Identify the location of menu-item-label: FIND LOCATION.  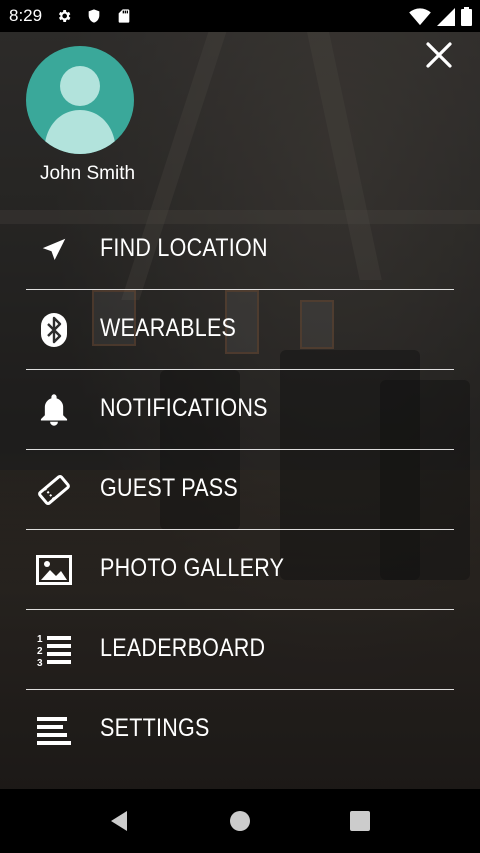
(184, 248).